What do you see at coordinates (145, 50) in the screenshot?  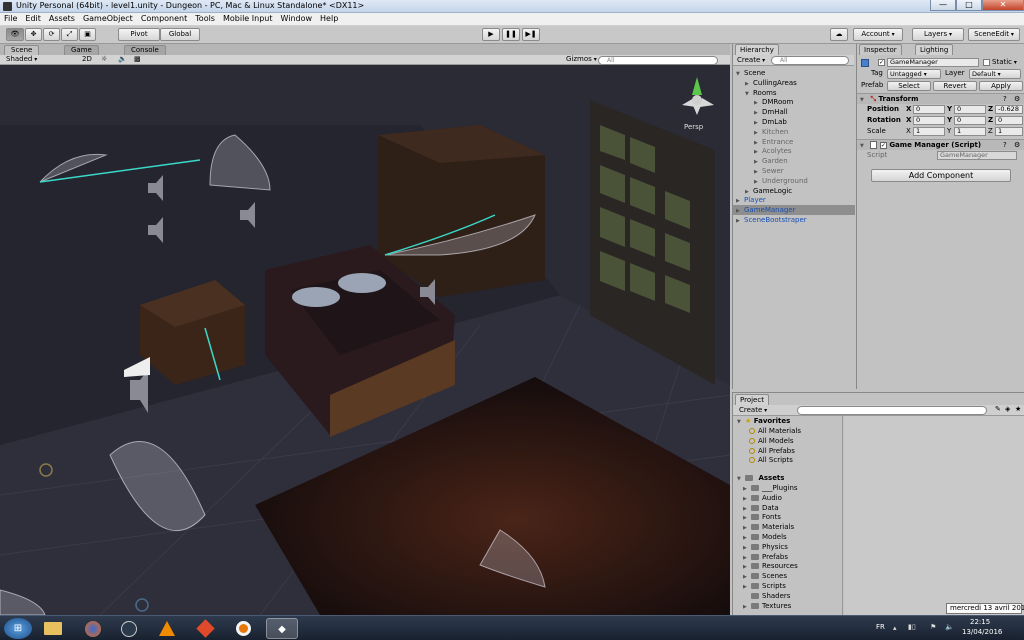 I see `tab-console: Console` at bounding box center [145, 50].